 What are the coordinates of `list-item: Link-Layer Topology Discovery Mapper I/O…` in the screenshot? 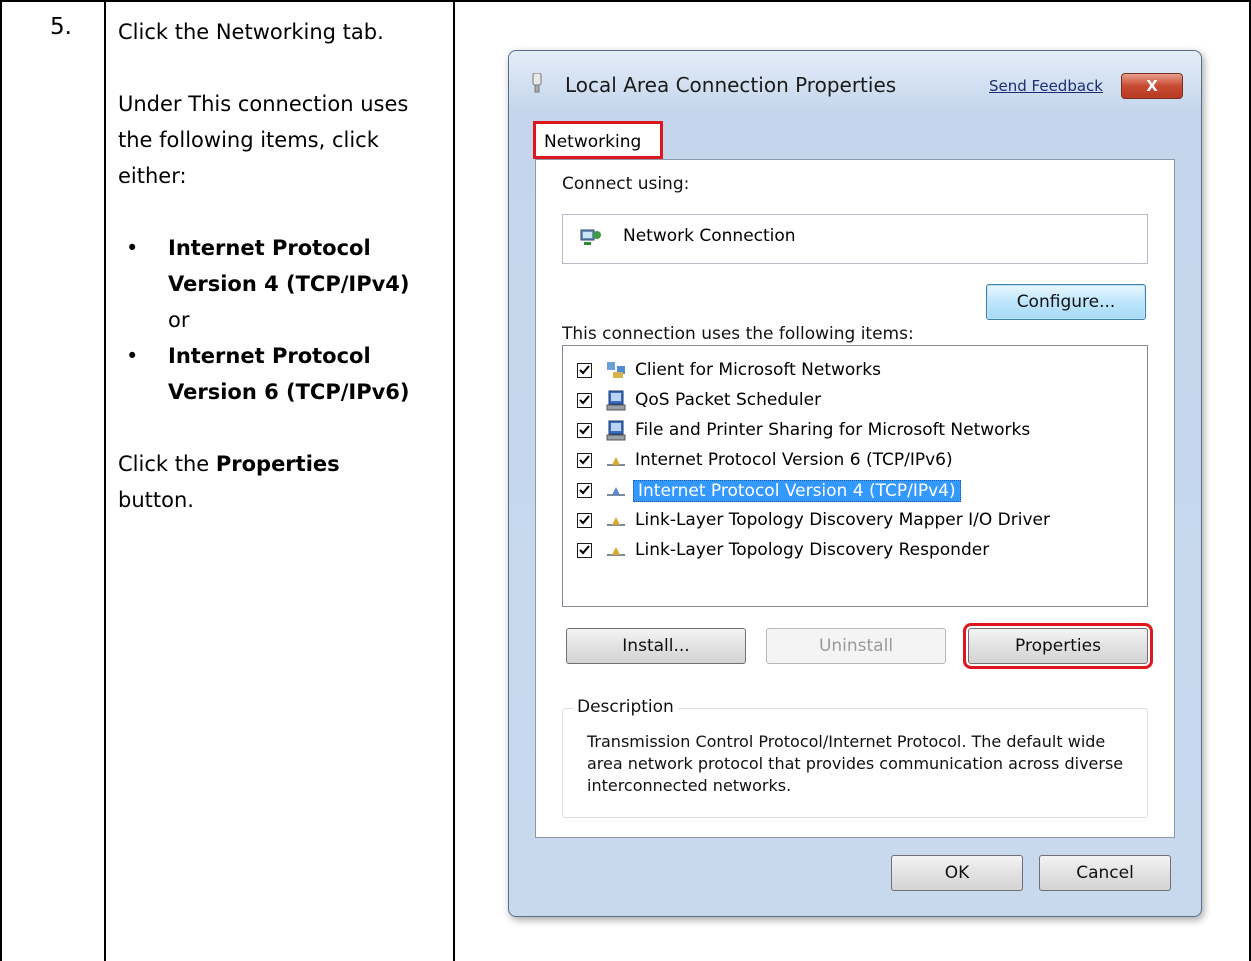 It's located at (857, 522).